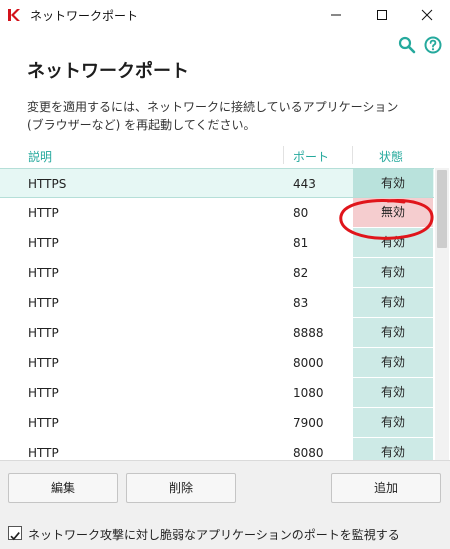 This screenshot has width=450, height=549. Describe the element at coordinates (40, 156) in the screenshot. I see `column-header-description: 説明` at that location.